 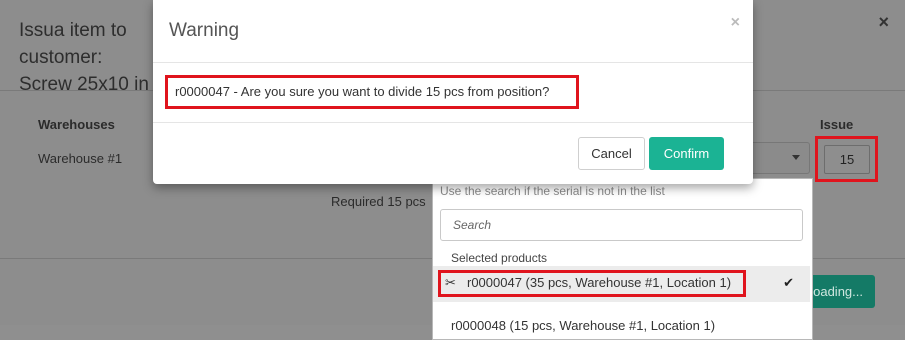 I want to click on issue-quantity-input: 15, so click(x=847, y=159).